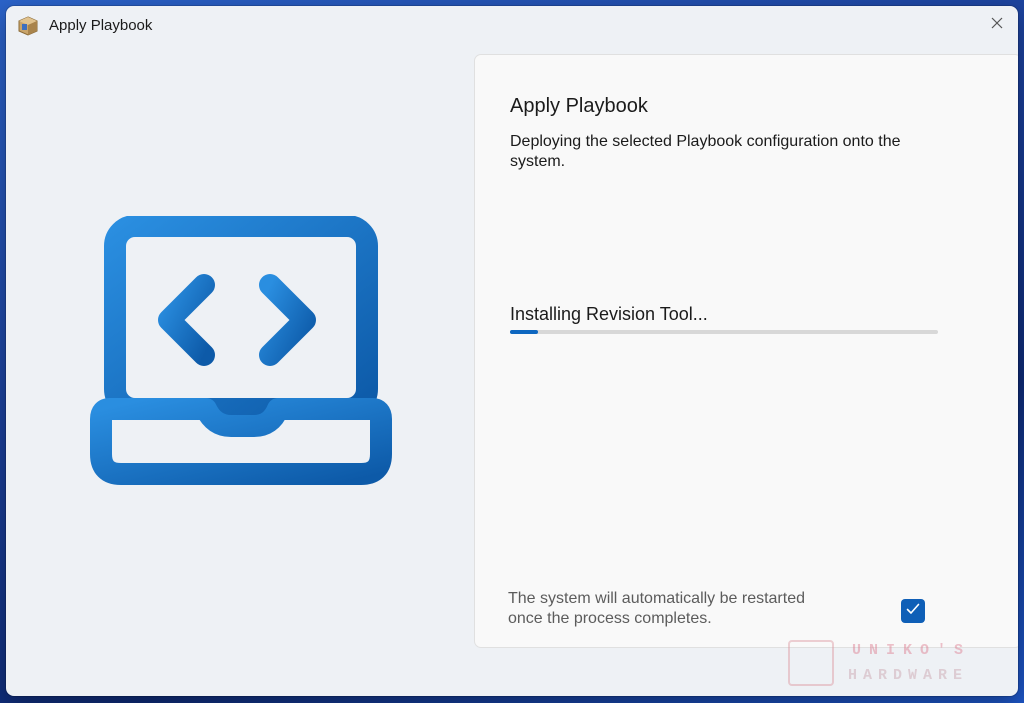 This screenshot has height=703, width=1024. I want to click on progress-bar, so click(724, 332).